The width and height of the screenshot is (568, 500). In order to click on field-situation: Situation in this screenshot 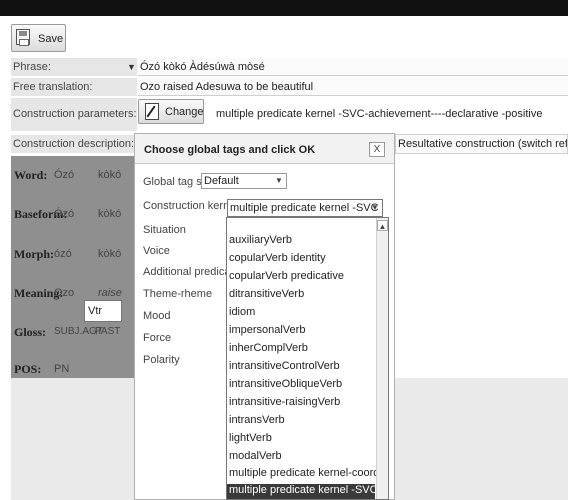, I will do `click(164, 230)`.